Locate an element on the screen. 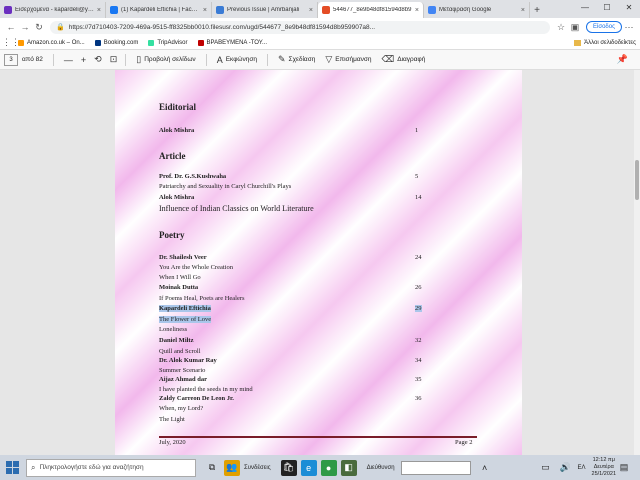 The height and width of the screenshot is (480, 640). app-icon: ◧ is located at coordinates (348, 467).